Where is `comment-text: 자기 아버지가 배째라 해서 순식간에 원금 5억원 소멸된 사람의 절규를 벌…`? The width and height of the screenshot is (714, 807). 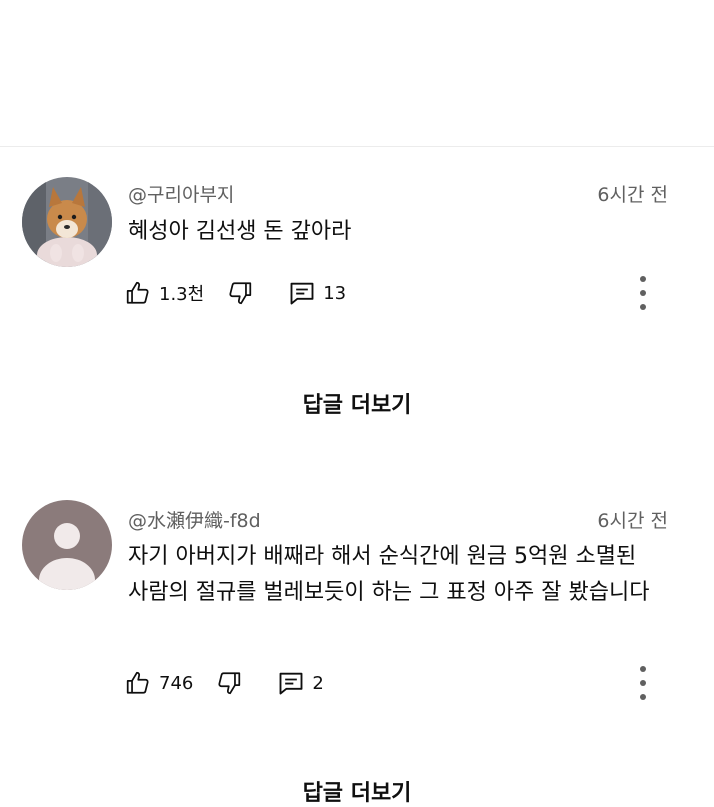 comment-text: 자기 아버지가 배째라 해서 순식간에 원금 5억원 소멸된 사람의 절규를 벌… is located at coordinates (389, 574).